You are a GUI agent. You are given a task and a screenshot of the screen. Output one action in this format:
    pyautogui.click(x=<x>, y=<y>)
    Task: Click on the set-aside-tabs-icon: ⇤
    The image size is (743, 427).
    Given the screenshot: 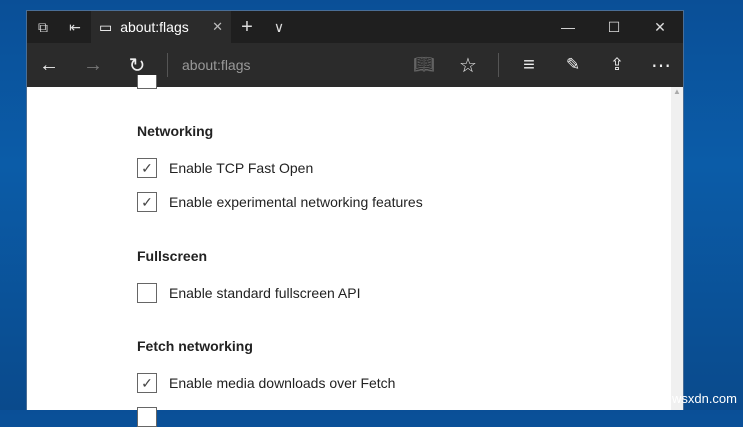 What is the action you would take?
    pyautogui.click(x=75, y=27)
    